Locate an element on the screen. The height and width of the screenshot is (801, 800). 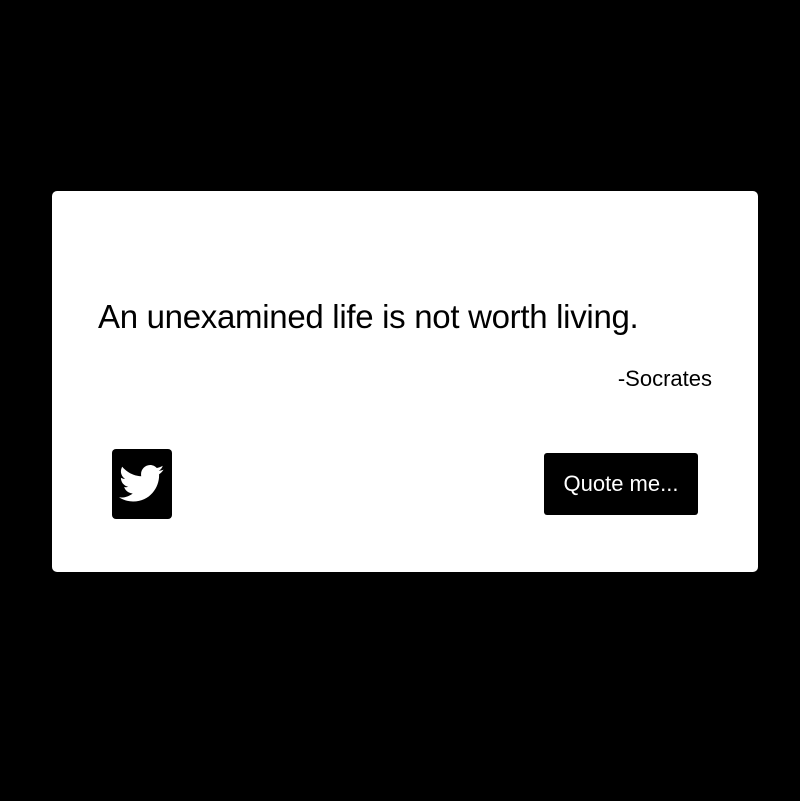
twitter-bird-icon is located at coordinates (142, 484).